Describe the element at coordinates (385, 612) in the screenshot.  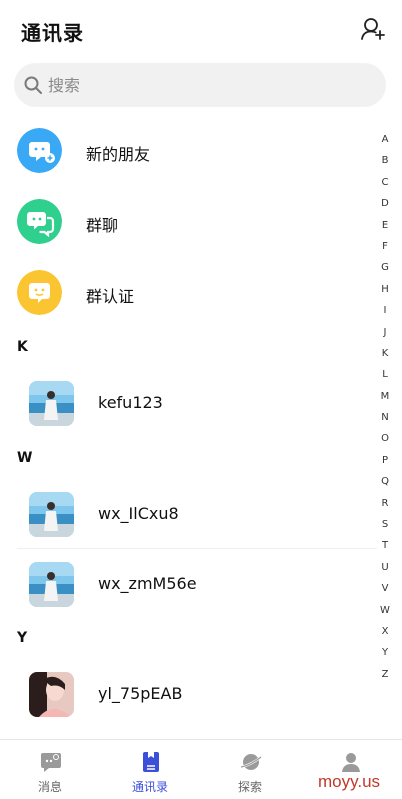
I see `index-letter: W` at that location.